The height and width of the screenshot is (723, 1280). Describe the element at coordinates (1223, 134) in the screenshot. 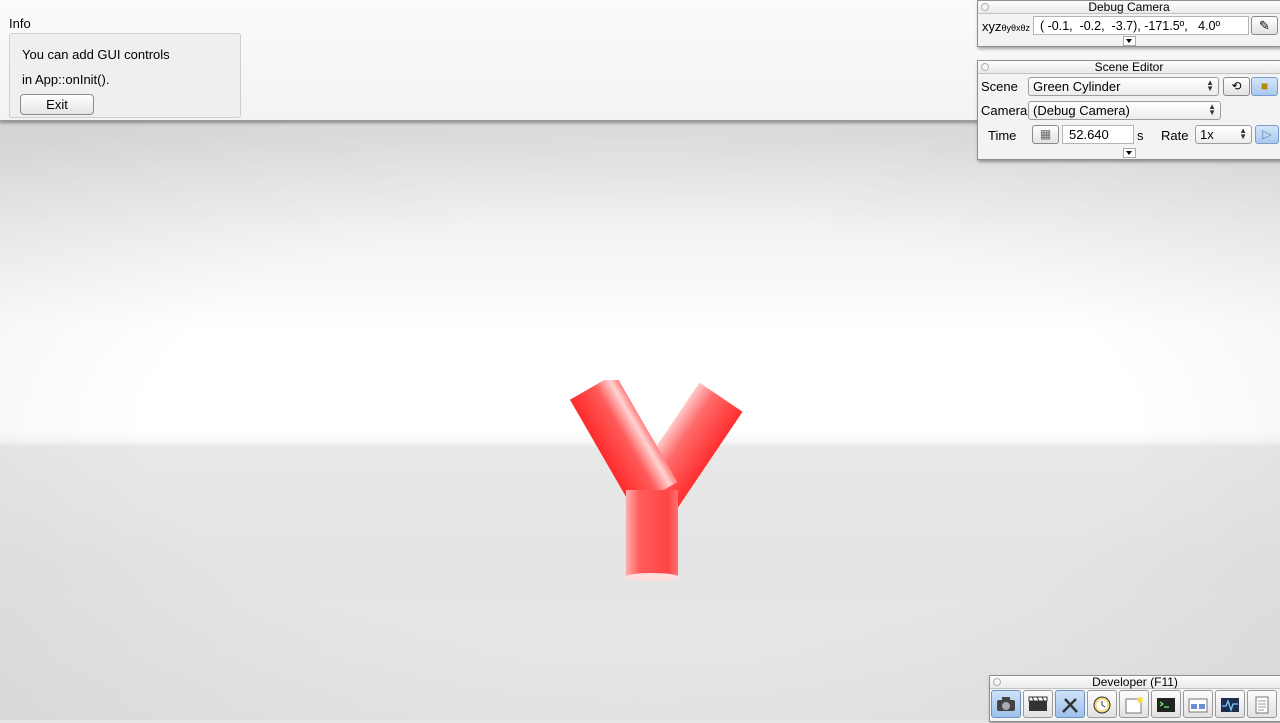

I see `rate-dropdown: 1x ▲ ▼` at that location.